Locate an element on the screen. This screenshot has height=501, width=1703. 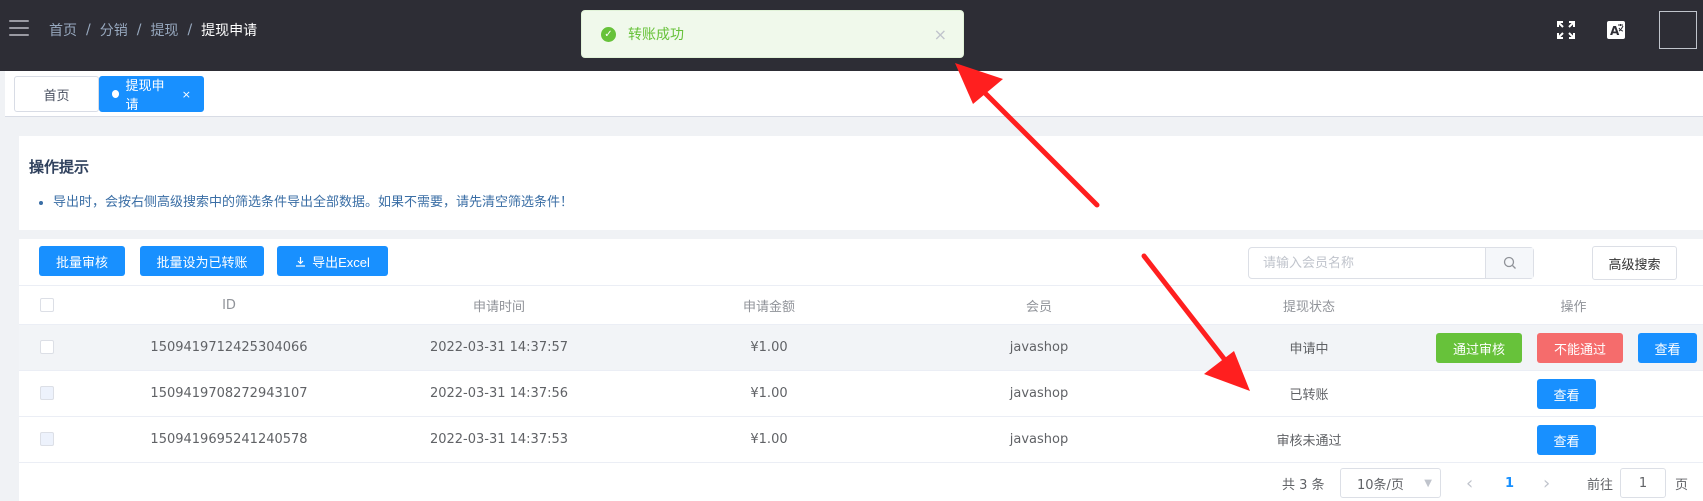
export-excel-label: 导出Excel is located at coordinates (341, 262).